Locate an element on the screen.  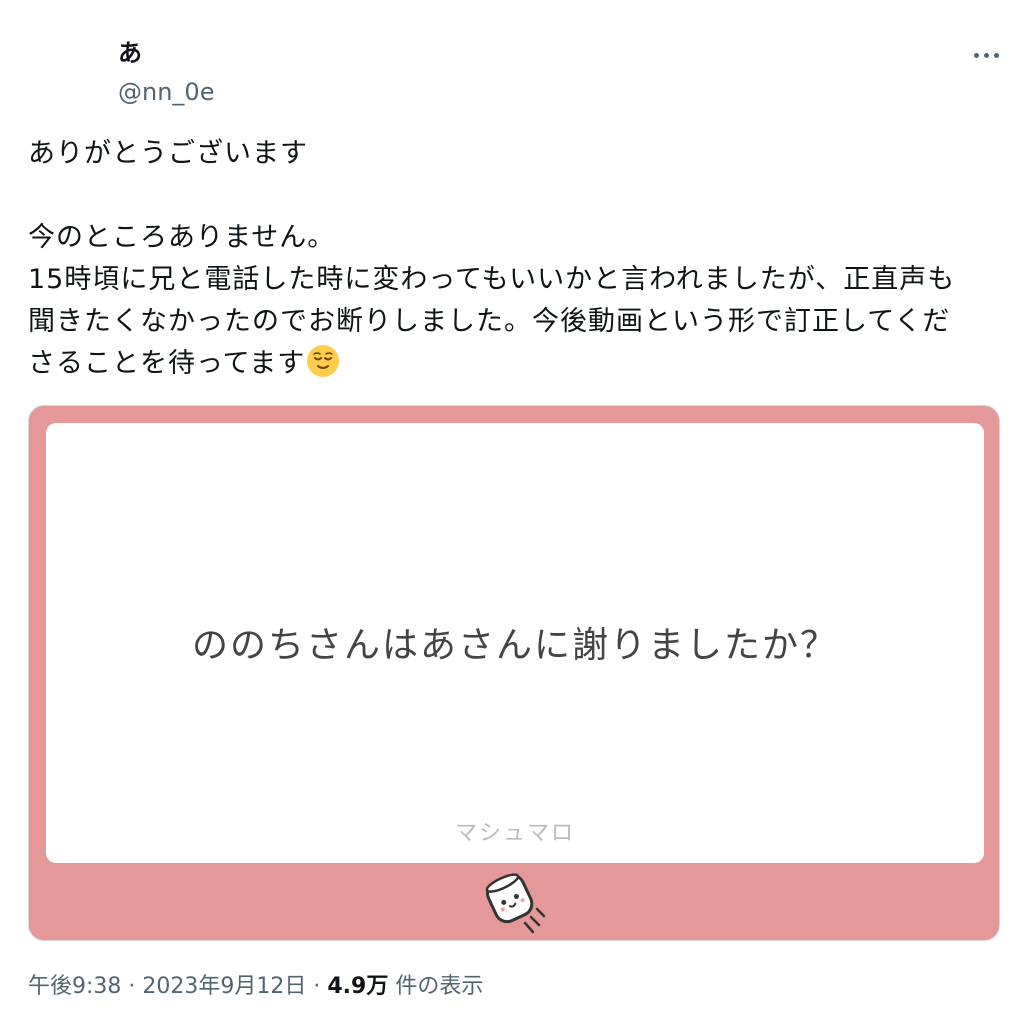
tweet-line: 今のところありません。 is located at coordinates (182, 237).